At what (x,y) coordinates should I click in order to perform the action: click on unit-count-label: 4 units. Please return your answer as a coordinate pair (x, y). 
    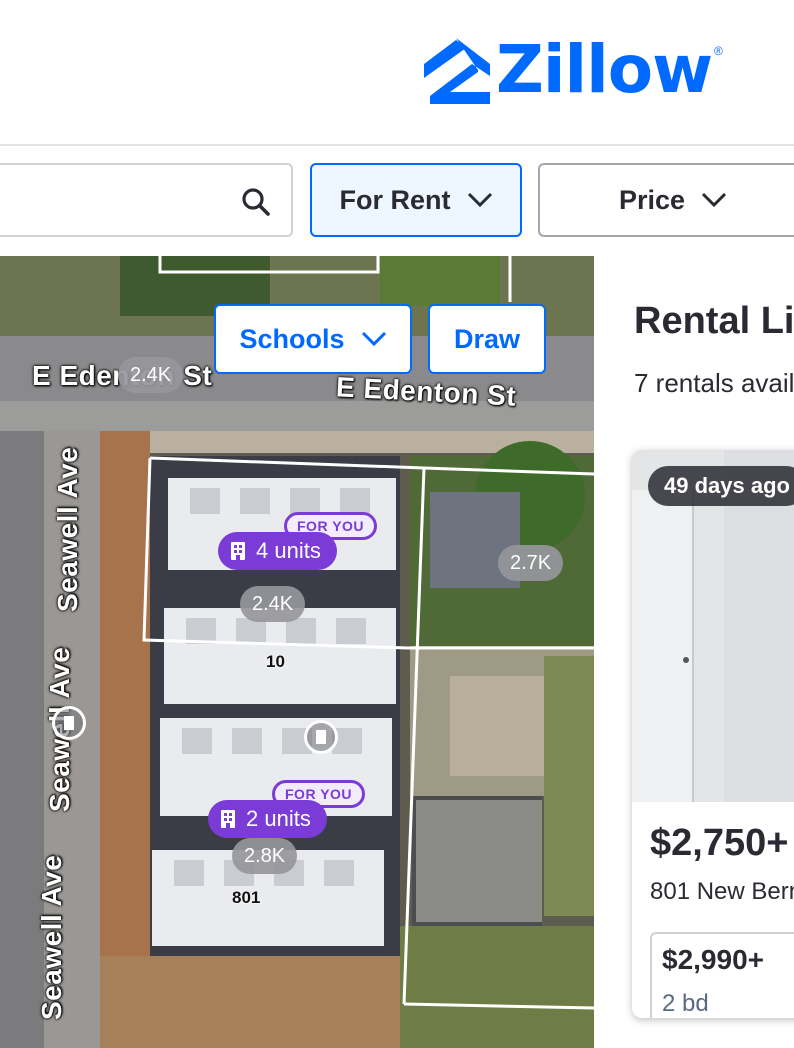
    Looking at the image, I should click on (288, 550).